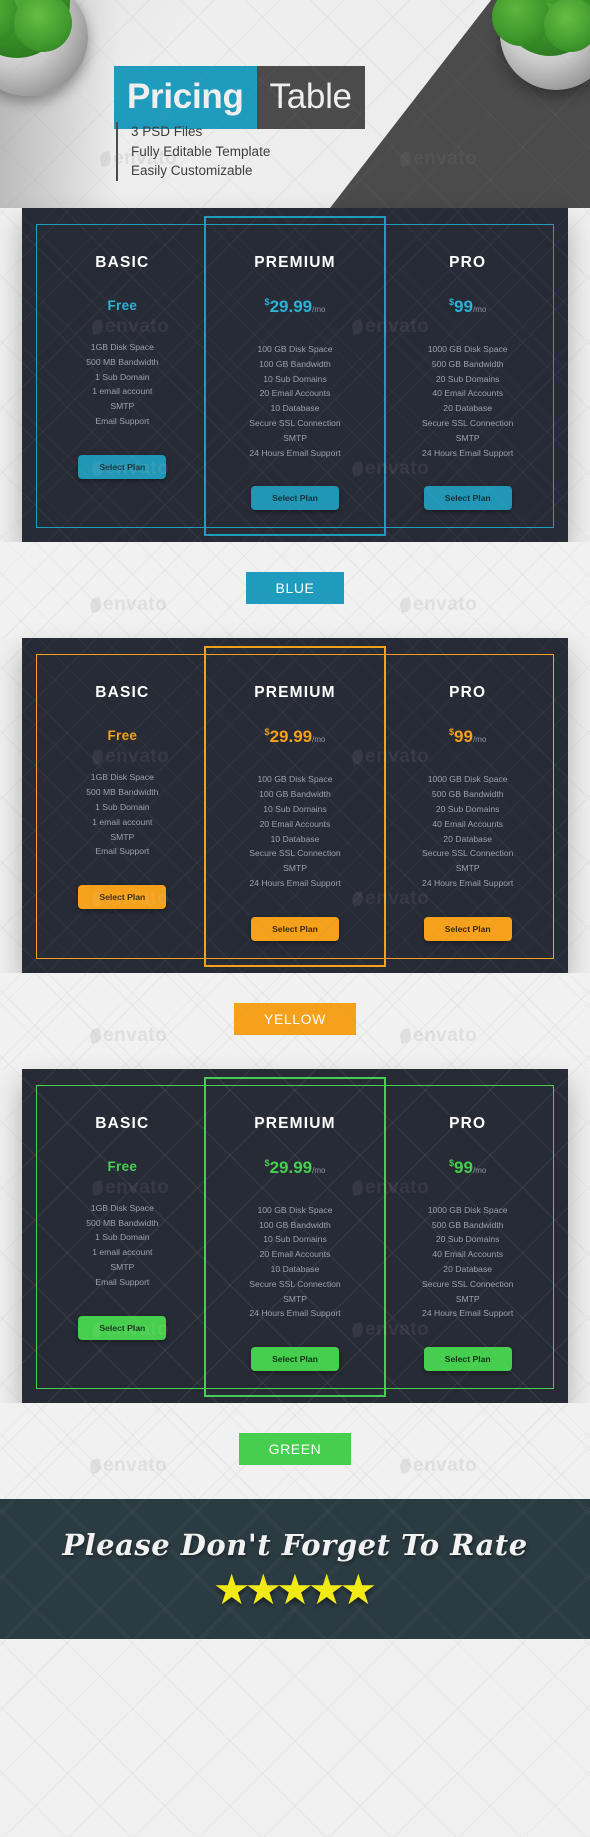  I want to click on title-secondary: Table, so click(310, 97).